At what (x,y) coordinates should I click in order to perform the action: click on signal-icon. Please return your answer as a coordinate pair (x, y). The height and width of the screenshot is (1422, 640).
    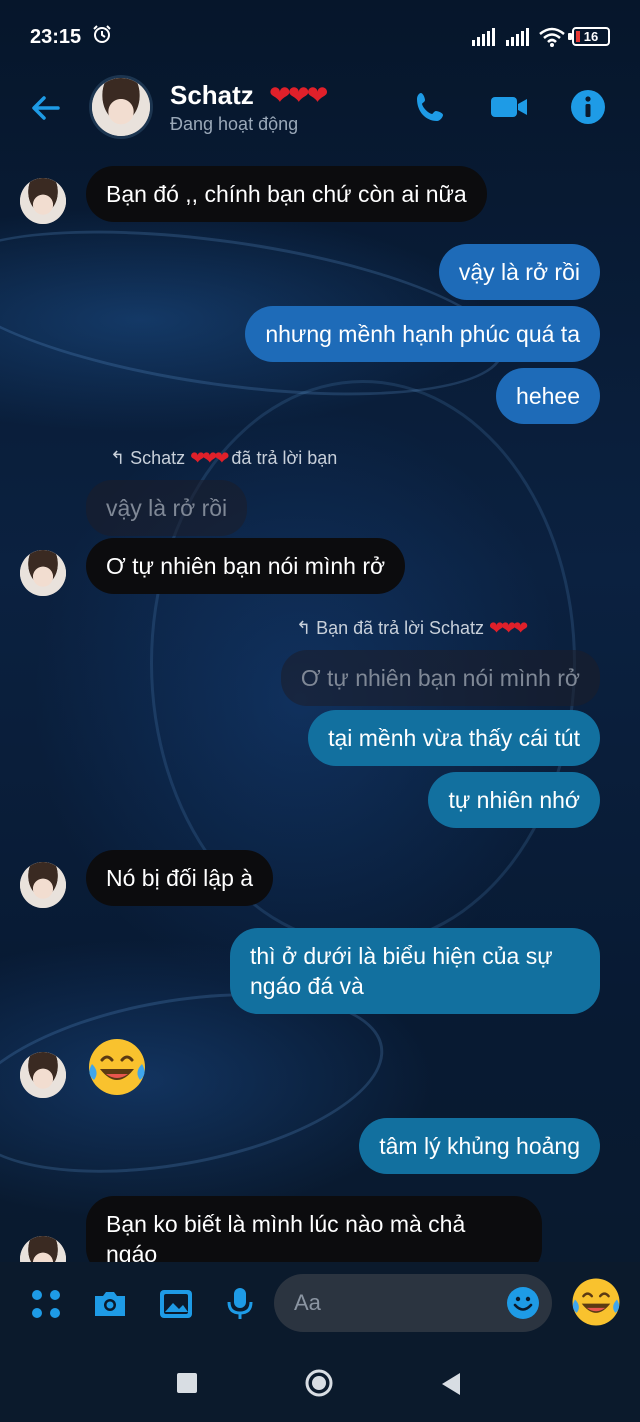
    Looking at the image, I should click on (483, 37).